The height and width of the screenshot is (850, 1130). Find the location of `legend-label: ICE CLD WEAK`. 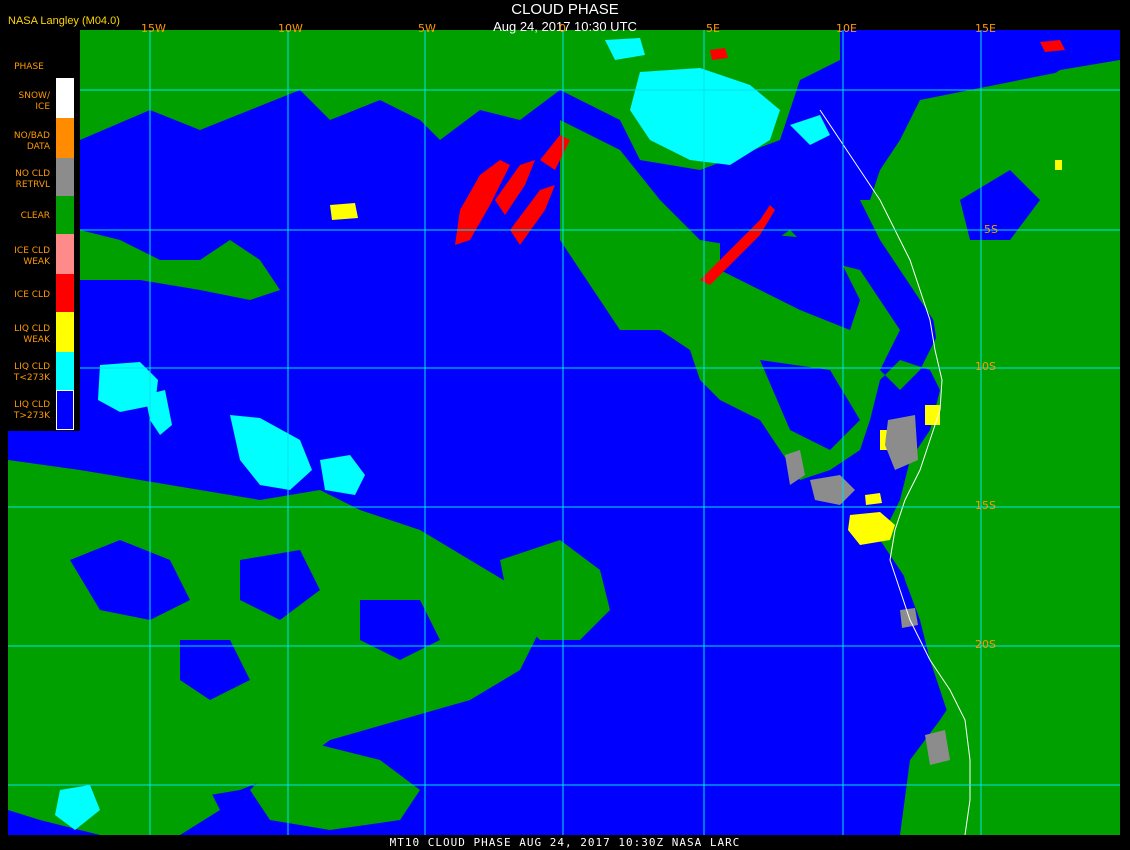

legend-label: ICE CLD WEAK is located at coordinates (32, 256).